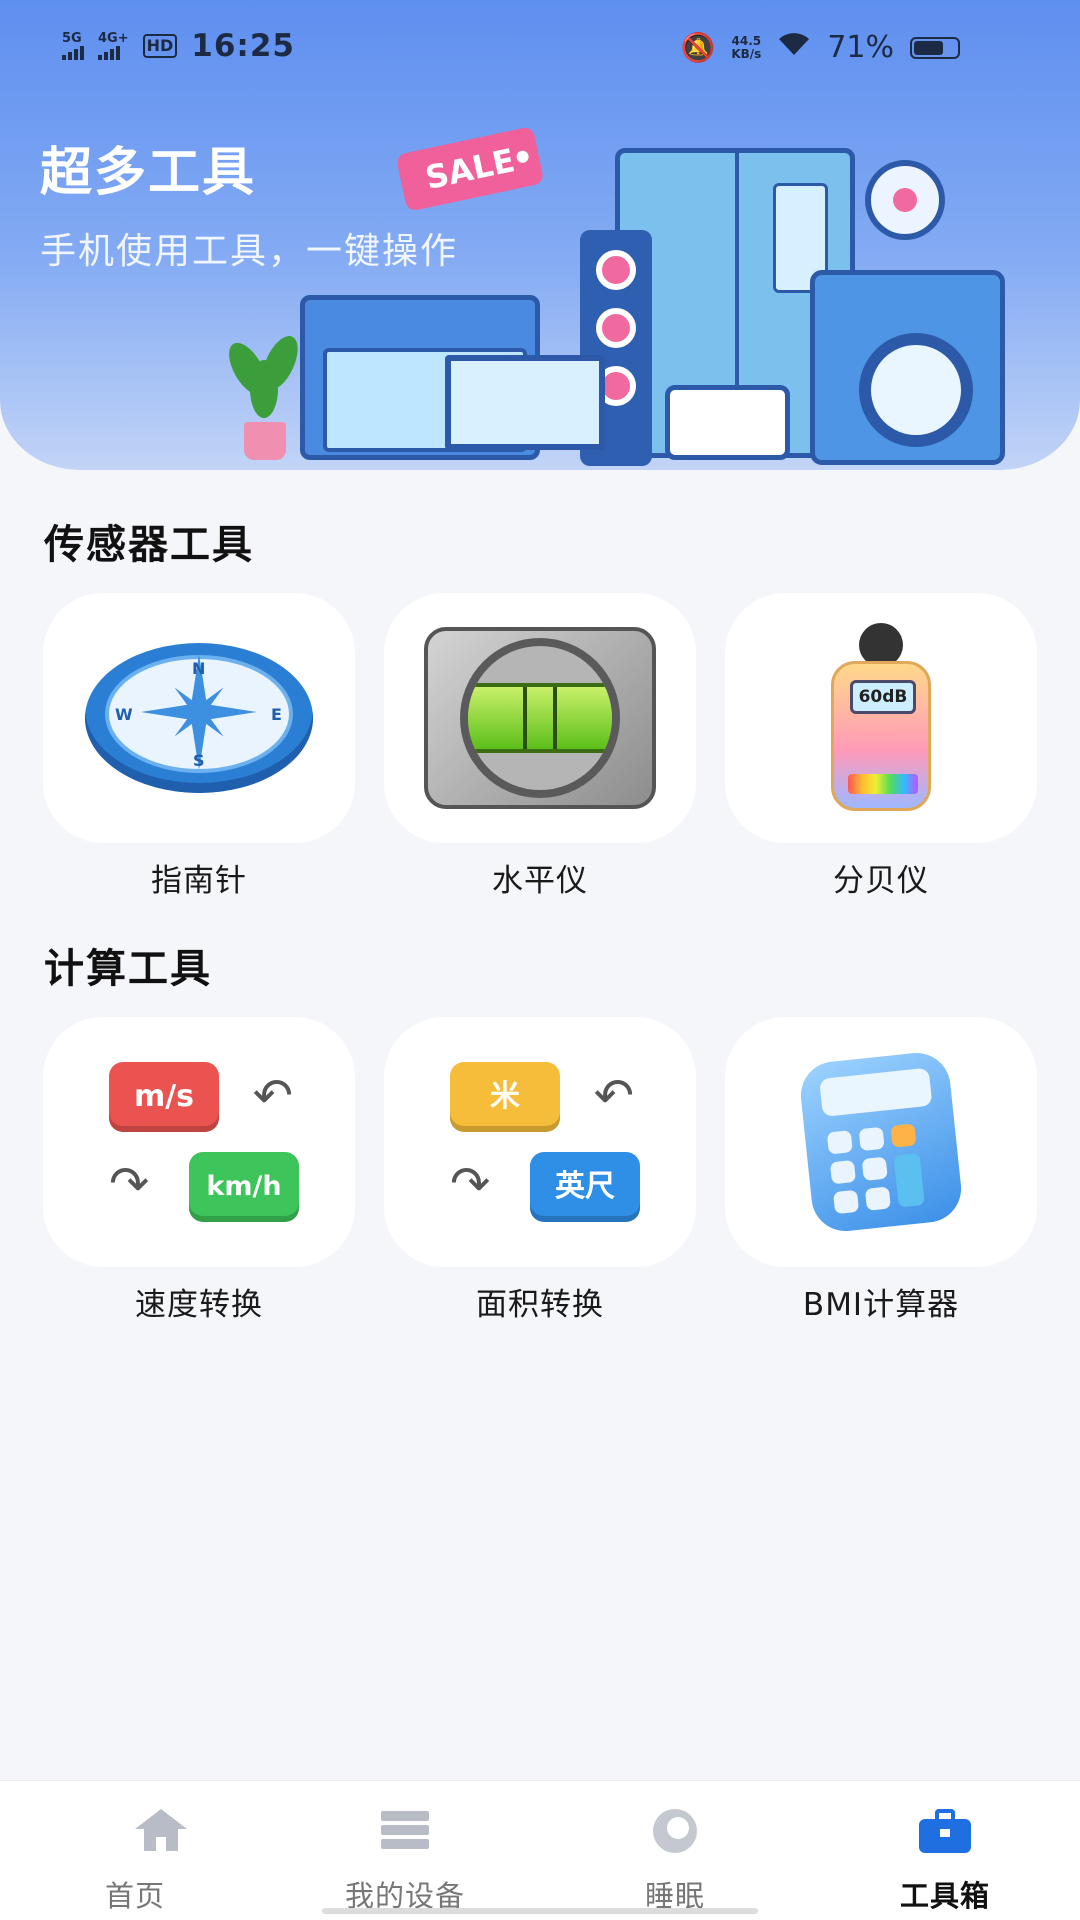  I want to click on washing-machine-illustration, so click(907, 367).